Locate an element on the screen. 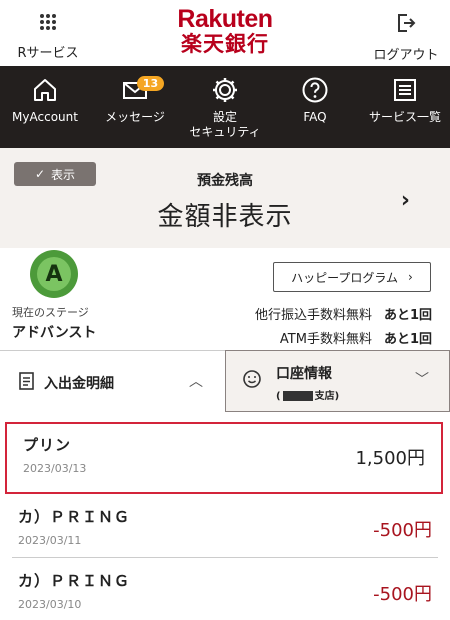 This screenshot has width=450, height=620. stage-caption: 現在のステージ is located at coordinates (50, 312).